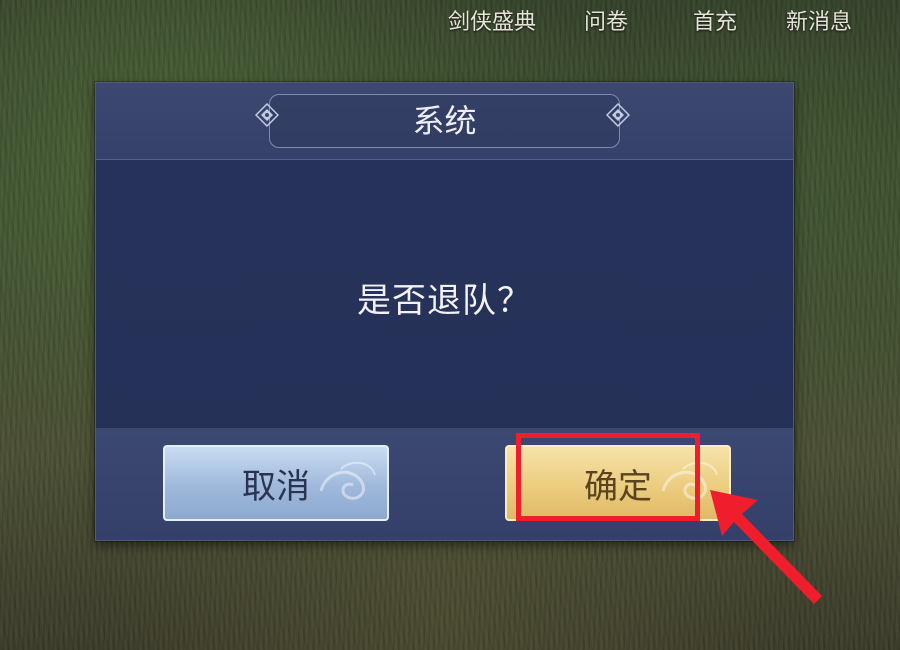 The image size is (900, 650). What do you see at coordinates (766, 547) in the screenshot?
I see `red-arrow-icon` at bounding box center [766, 547].